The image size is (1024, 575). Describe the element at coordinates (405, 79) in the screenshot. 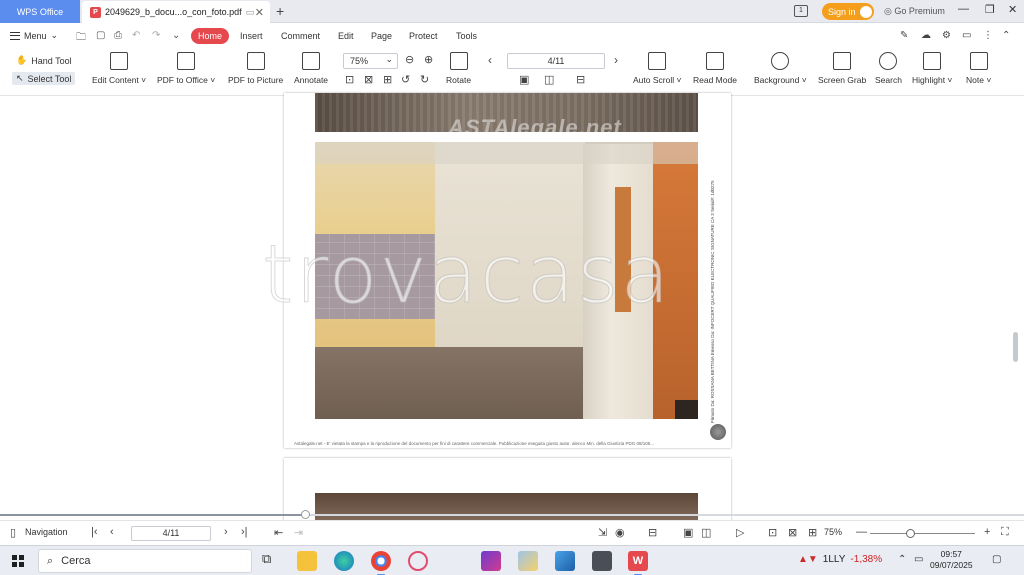

I see `rotate-left-icon: ↺` at that location.